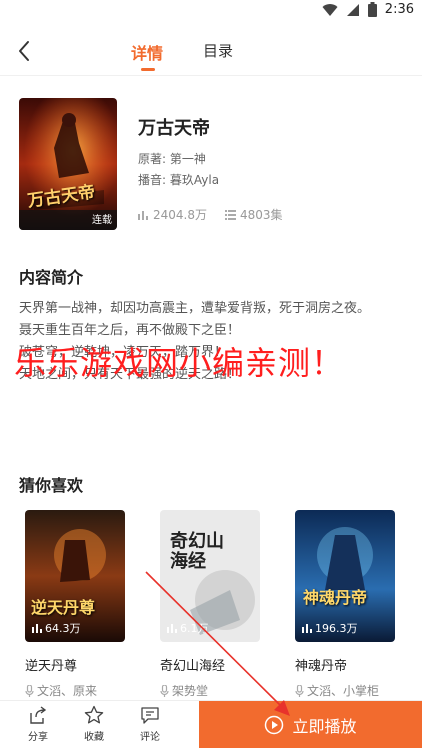 The width and height of the screenshot is (422, 748). Describe the element at coordinates (67, 691) in the screenshot. I see `recommend-tags-value: 文滔、原来` at that location.